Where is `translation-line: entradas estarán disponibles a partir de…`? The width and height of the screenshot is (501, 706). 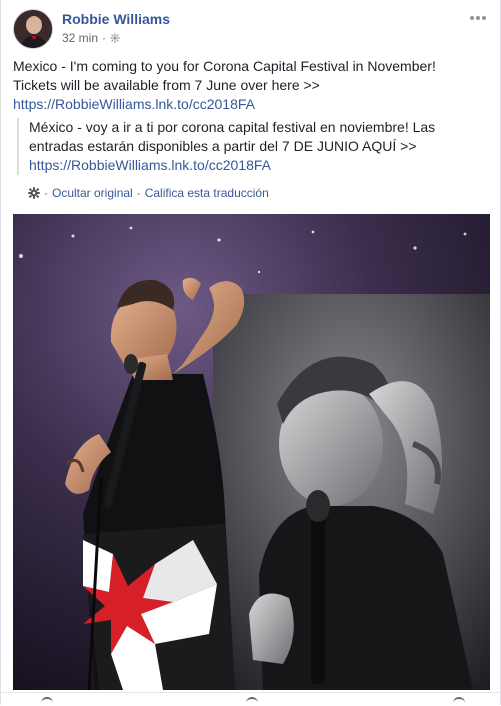
translation-line: entradas estarán disponibles a partir de… is located at coordinates (223, 146).